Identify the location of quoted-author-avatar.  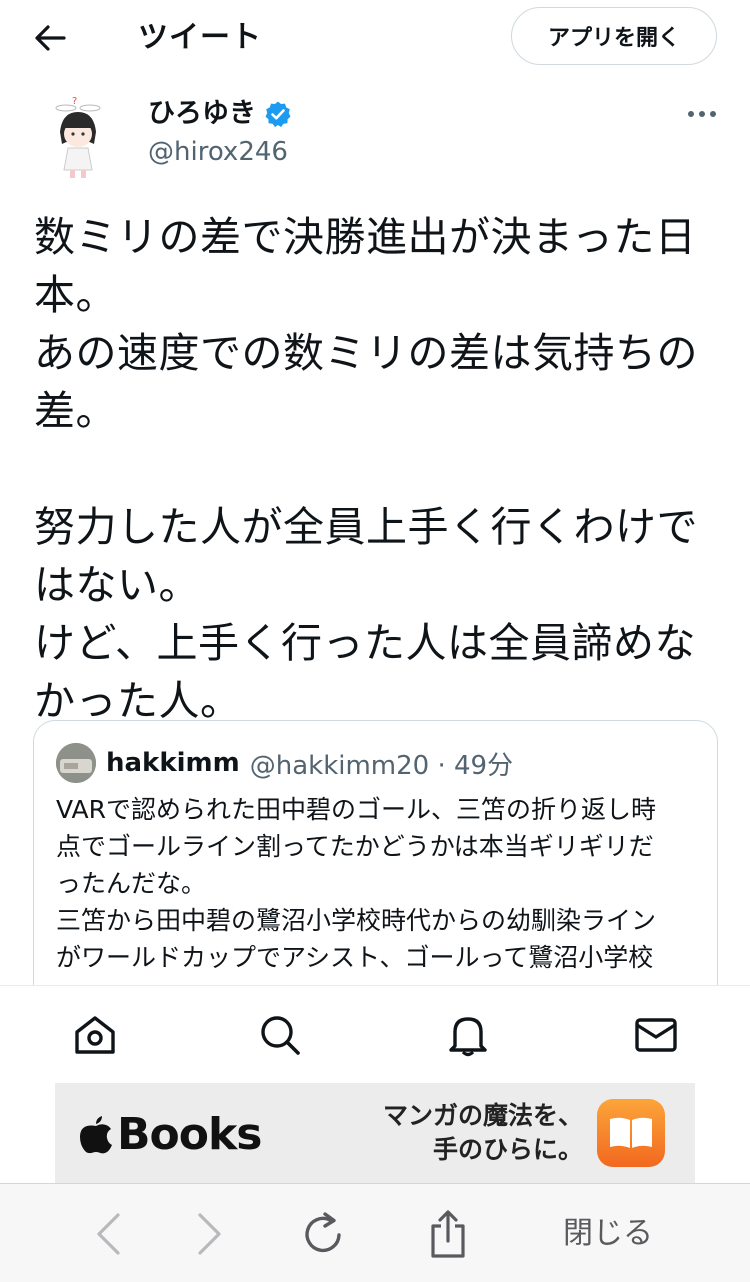
(76, 763).